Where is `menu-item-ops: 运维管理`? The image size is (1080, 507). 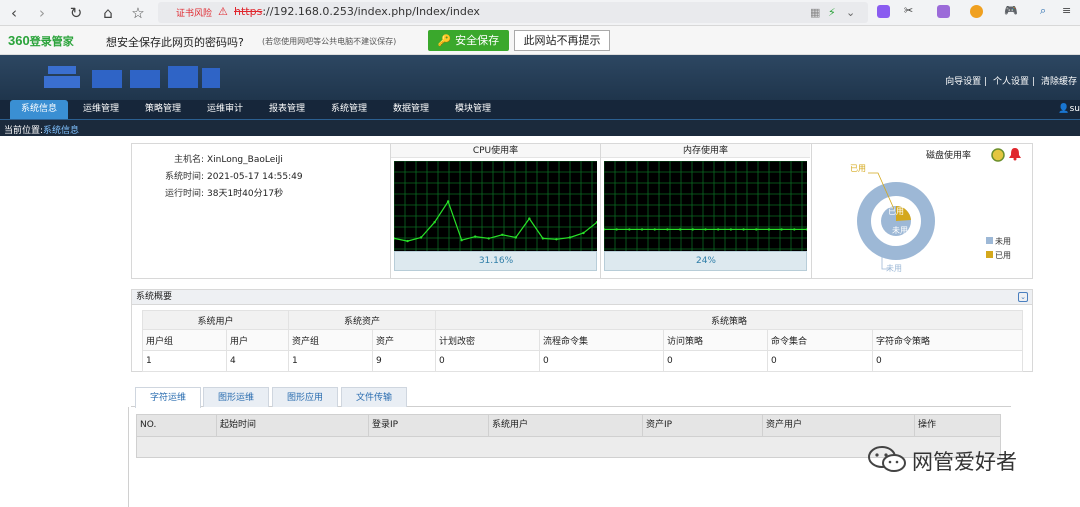 menu-item-ops: 运维管理 is located at coordinates (101, 109).